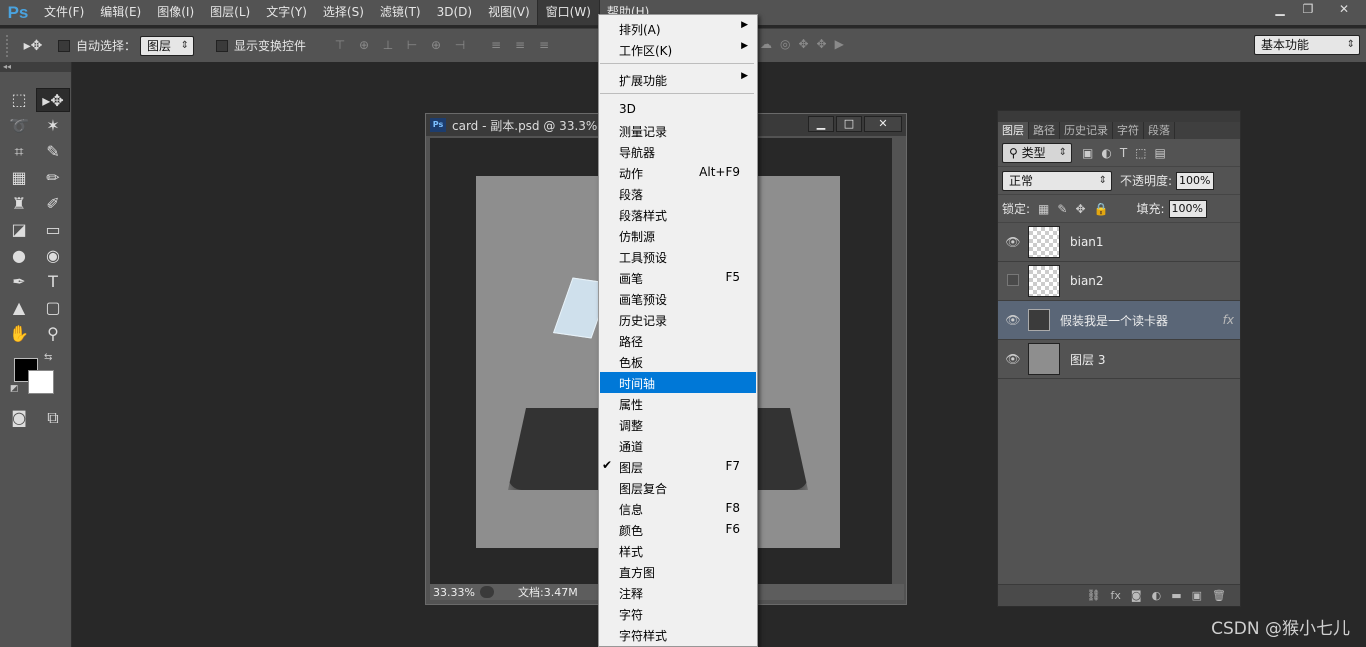 The width and height of the screenshot is (1366, 647). Describe the element at coordinates (35, 67) in the screenshot. I see `toolbox-collapse-icon: ◂◂` at that location.